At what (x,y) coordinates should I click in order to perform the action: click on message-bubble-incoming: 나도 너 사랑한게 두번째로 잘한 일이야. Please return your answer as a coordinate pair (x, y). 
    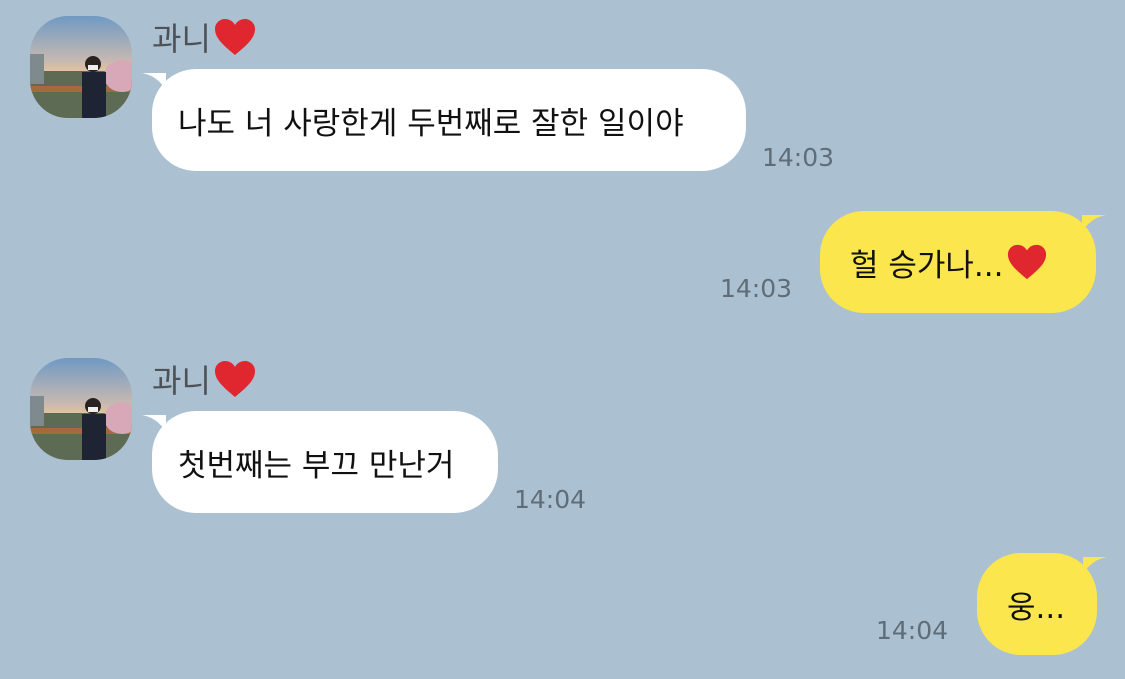
    Looking at the image, I should click on (444, 120).